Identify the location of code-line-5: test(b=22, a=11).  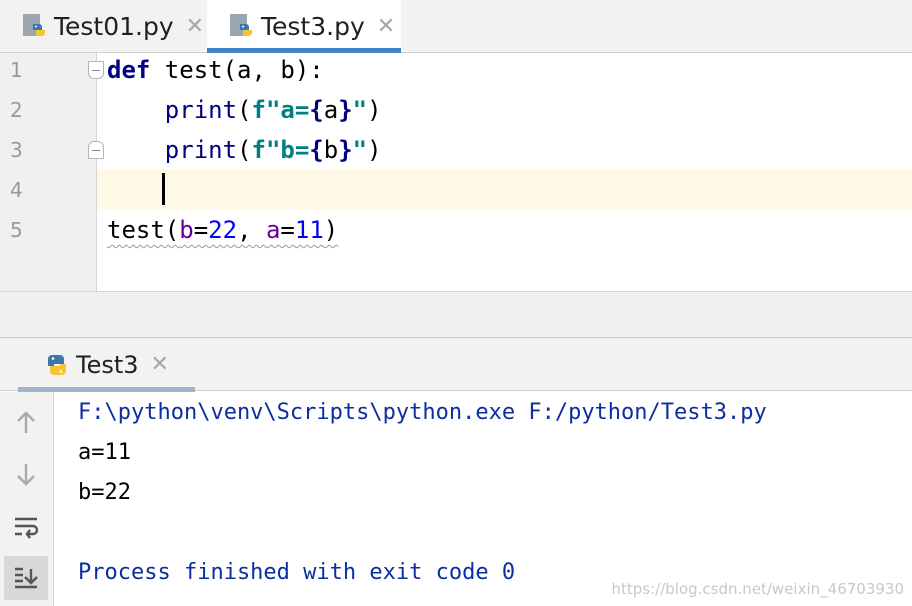
(222, 230).